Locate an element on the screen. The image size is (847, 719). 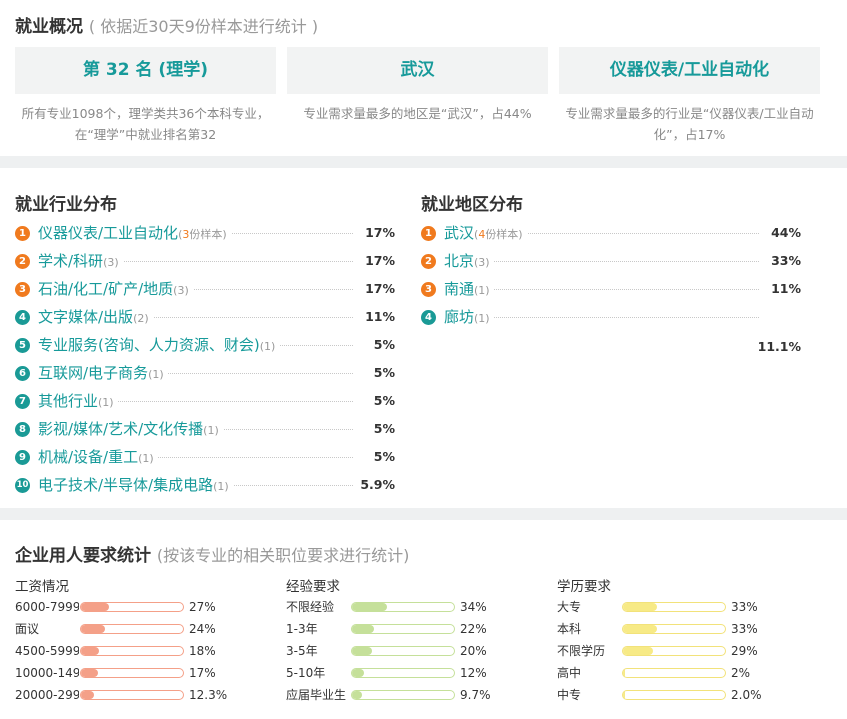
requirement-label: 3-5年 is located at coordinates (302, 651).